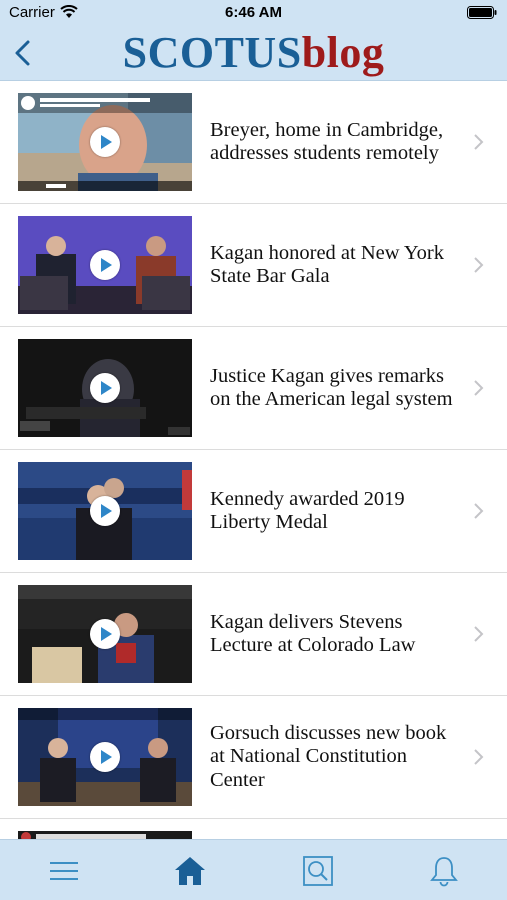 The width and height of the screenshot is (507, 900). What do you see at coordinates (253, 869) in the screenshot?
I see `tab-bar` at bounding box center [253, 869].